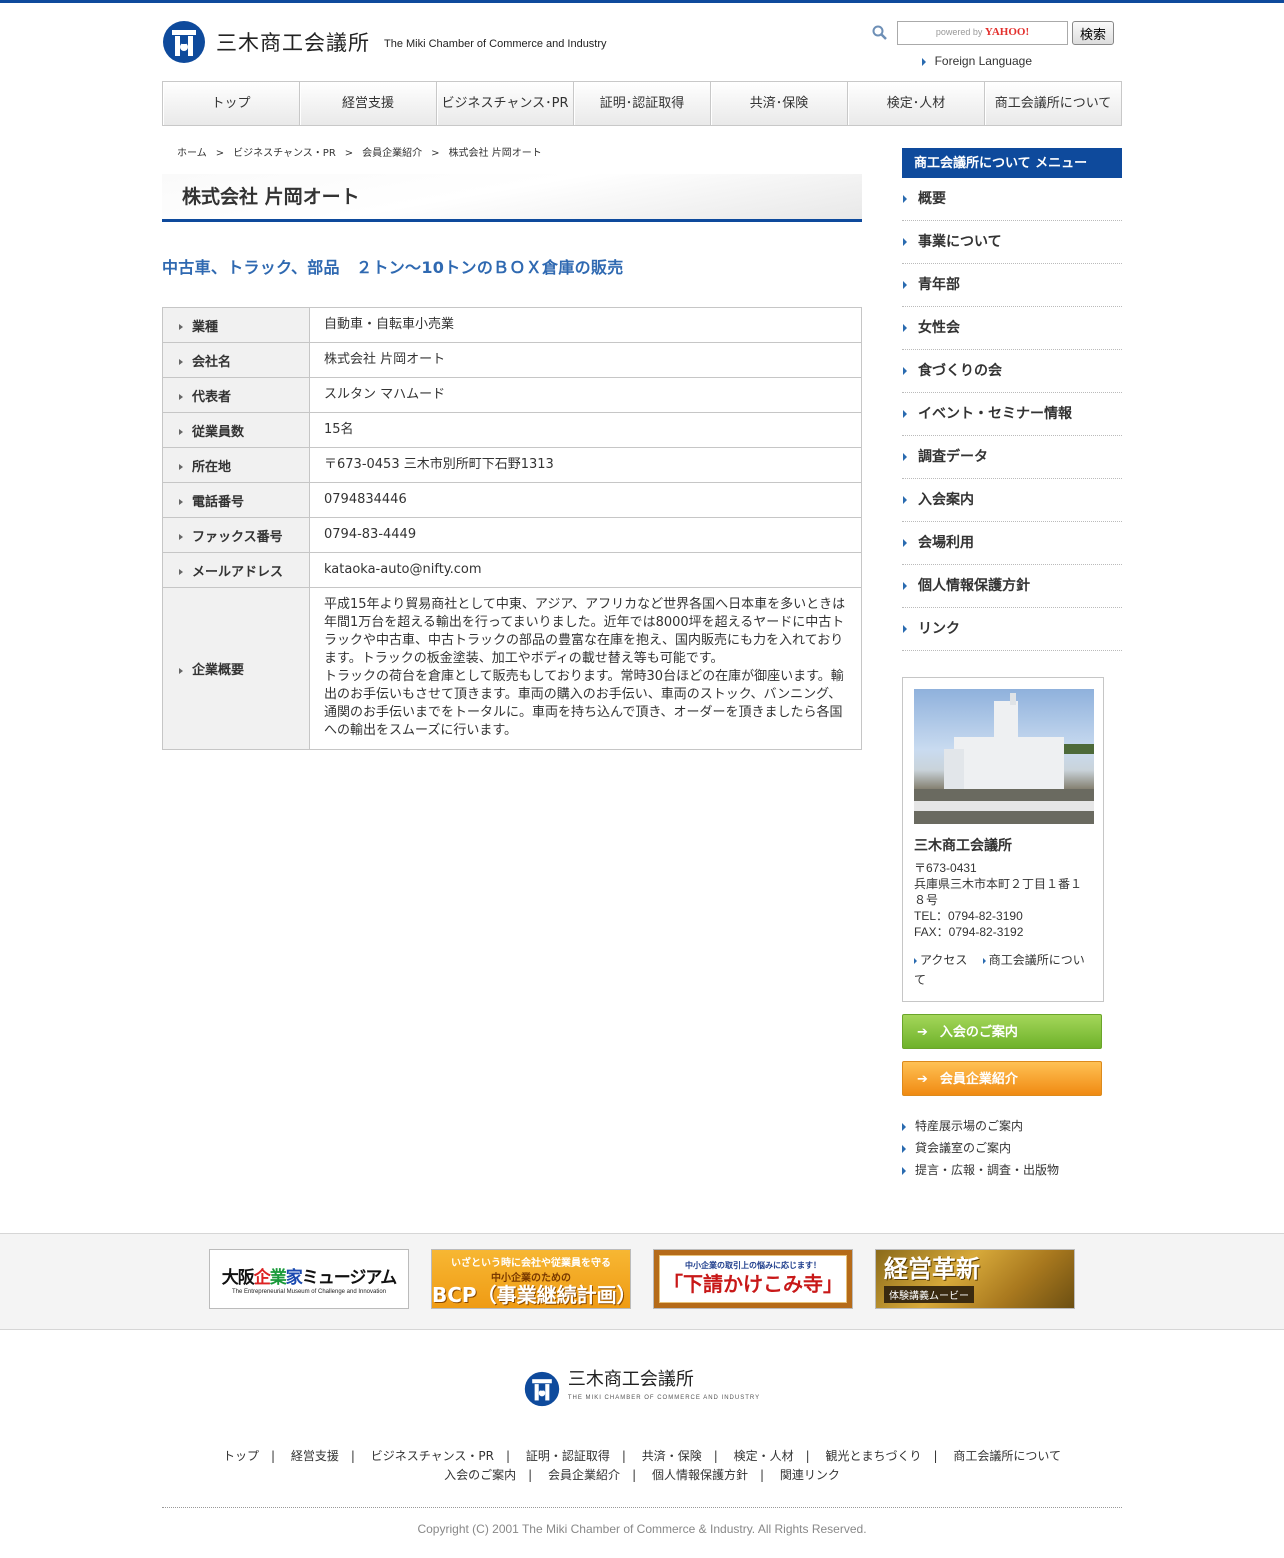 This screenshot has height=1558, width=1284. I want to click on table-row: メールアドレス kataoka-auto@nifty.com, so click(512, 570).